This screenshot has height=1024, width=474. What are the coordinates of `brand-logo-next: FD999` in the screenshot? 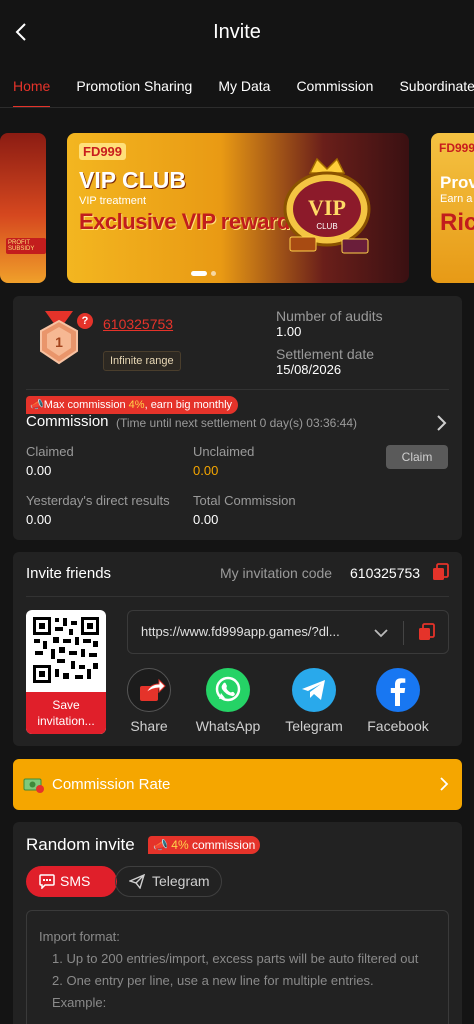 It's located at (456, 148).